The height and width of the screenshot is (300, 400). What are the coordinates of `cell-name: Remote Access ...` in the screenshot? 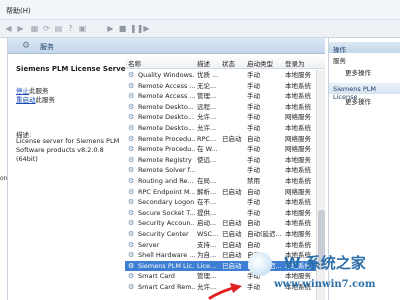 It's located at (166, 96).